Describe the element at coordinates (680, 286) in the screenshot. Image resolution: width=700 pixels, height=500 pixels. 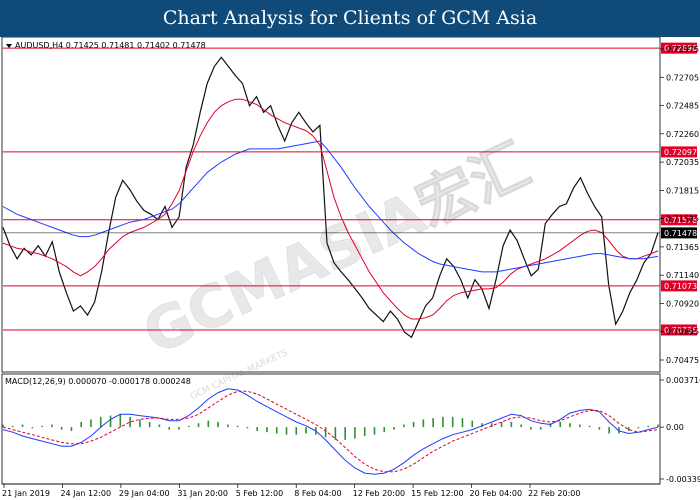
I see `level-label: 0.71073` at that location.